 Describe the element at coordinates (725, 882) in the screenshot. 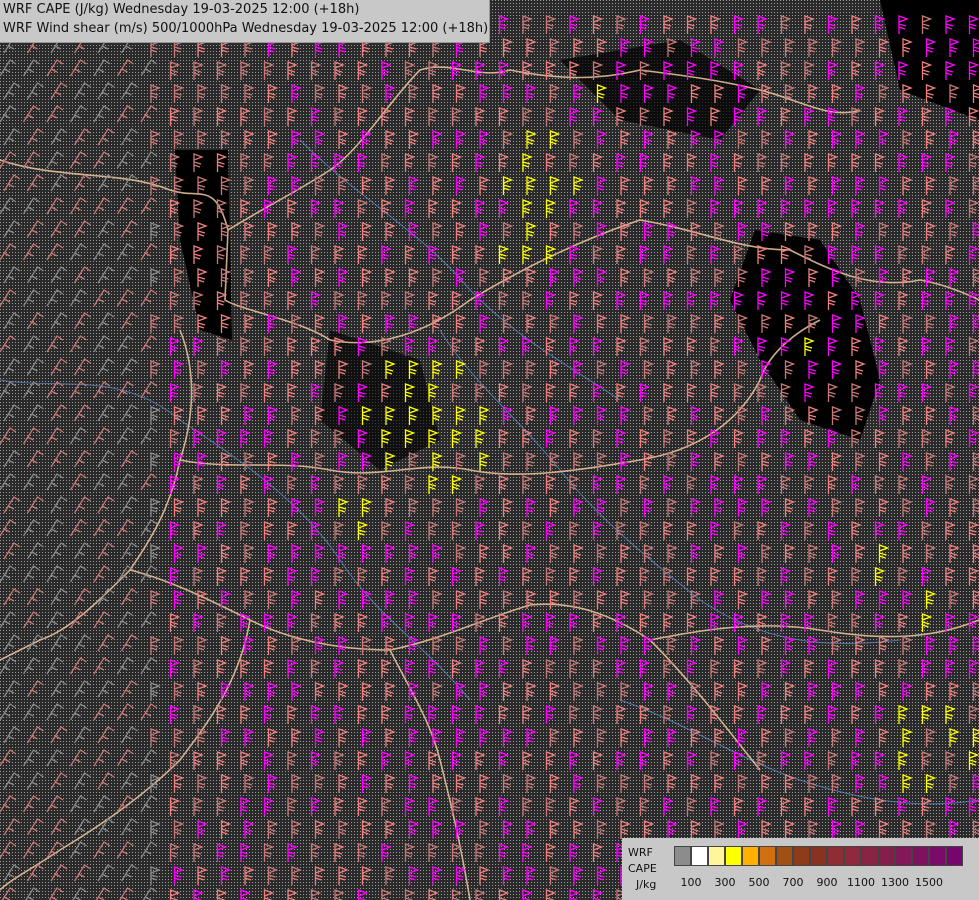

I see `legend-tick: 300` at that location.